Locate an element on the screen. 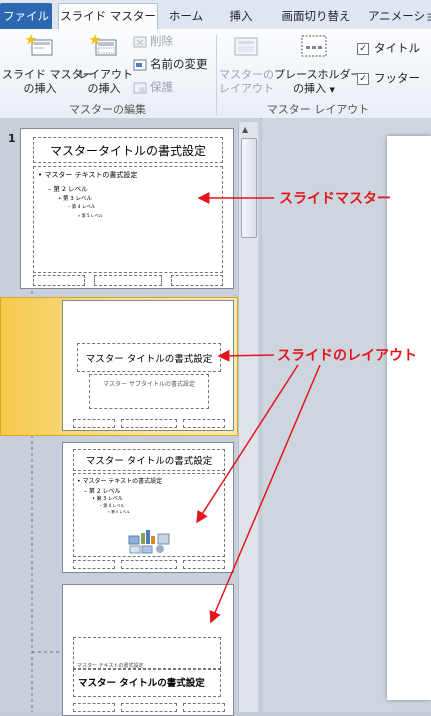 This screenshot has width=431, height=716. arrow-to-section-layout is located at coordinates (265, 494).